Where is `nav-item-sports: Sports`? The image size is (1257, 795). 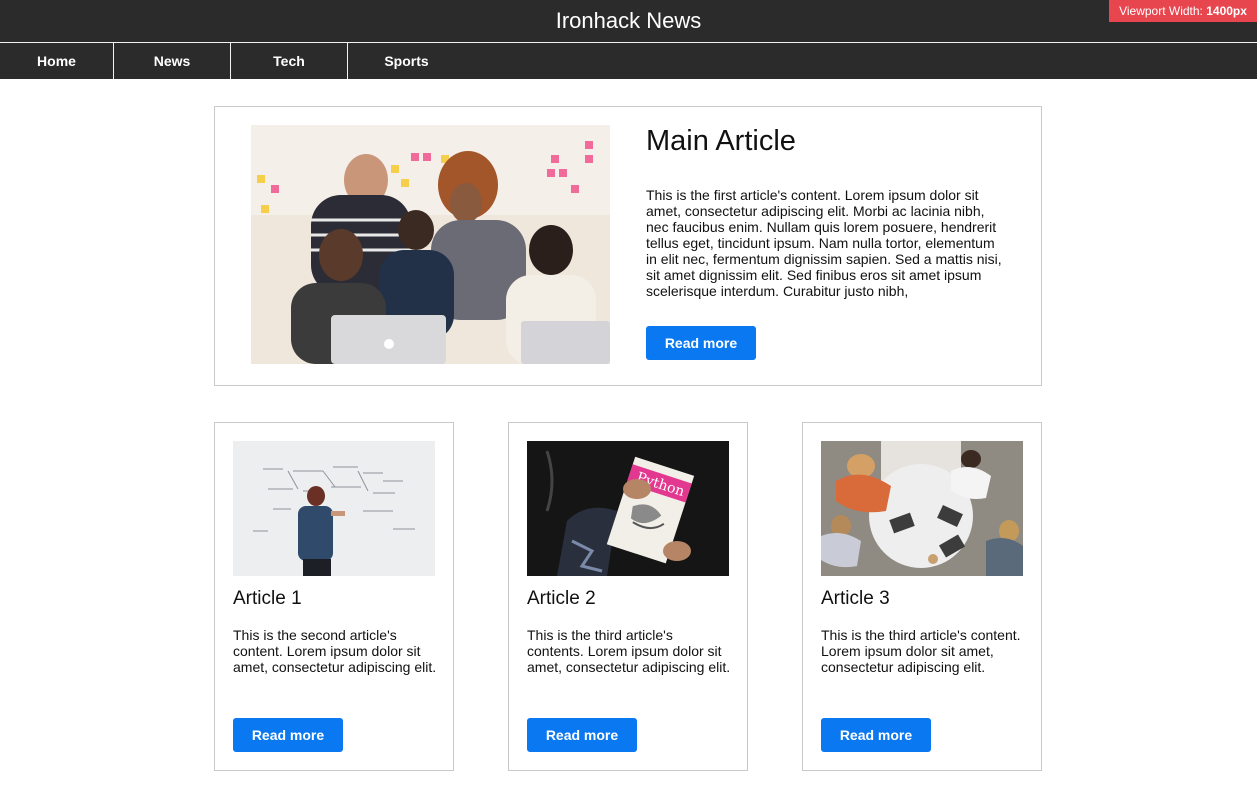 nav-item-sports: Sports is located at coordinates (406, 61).